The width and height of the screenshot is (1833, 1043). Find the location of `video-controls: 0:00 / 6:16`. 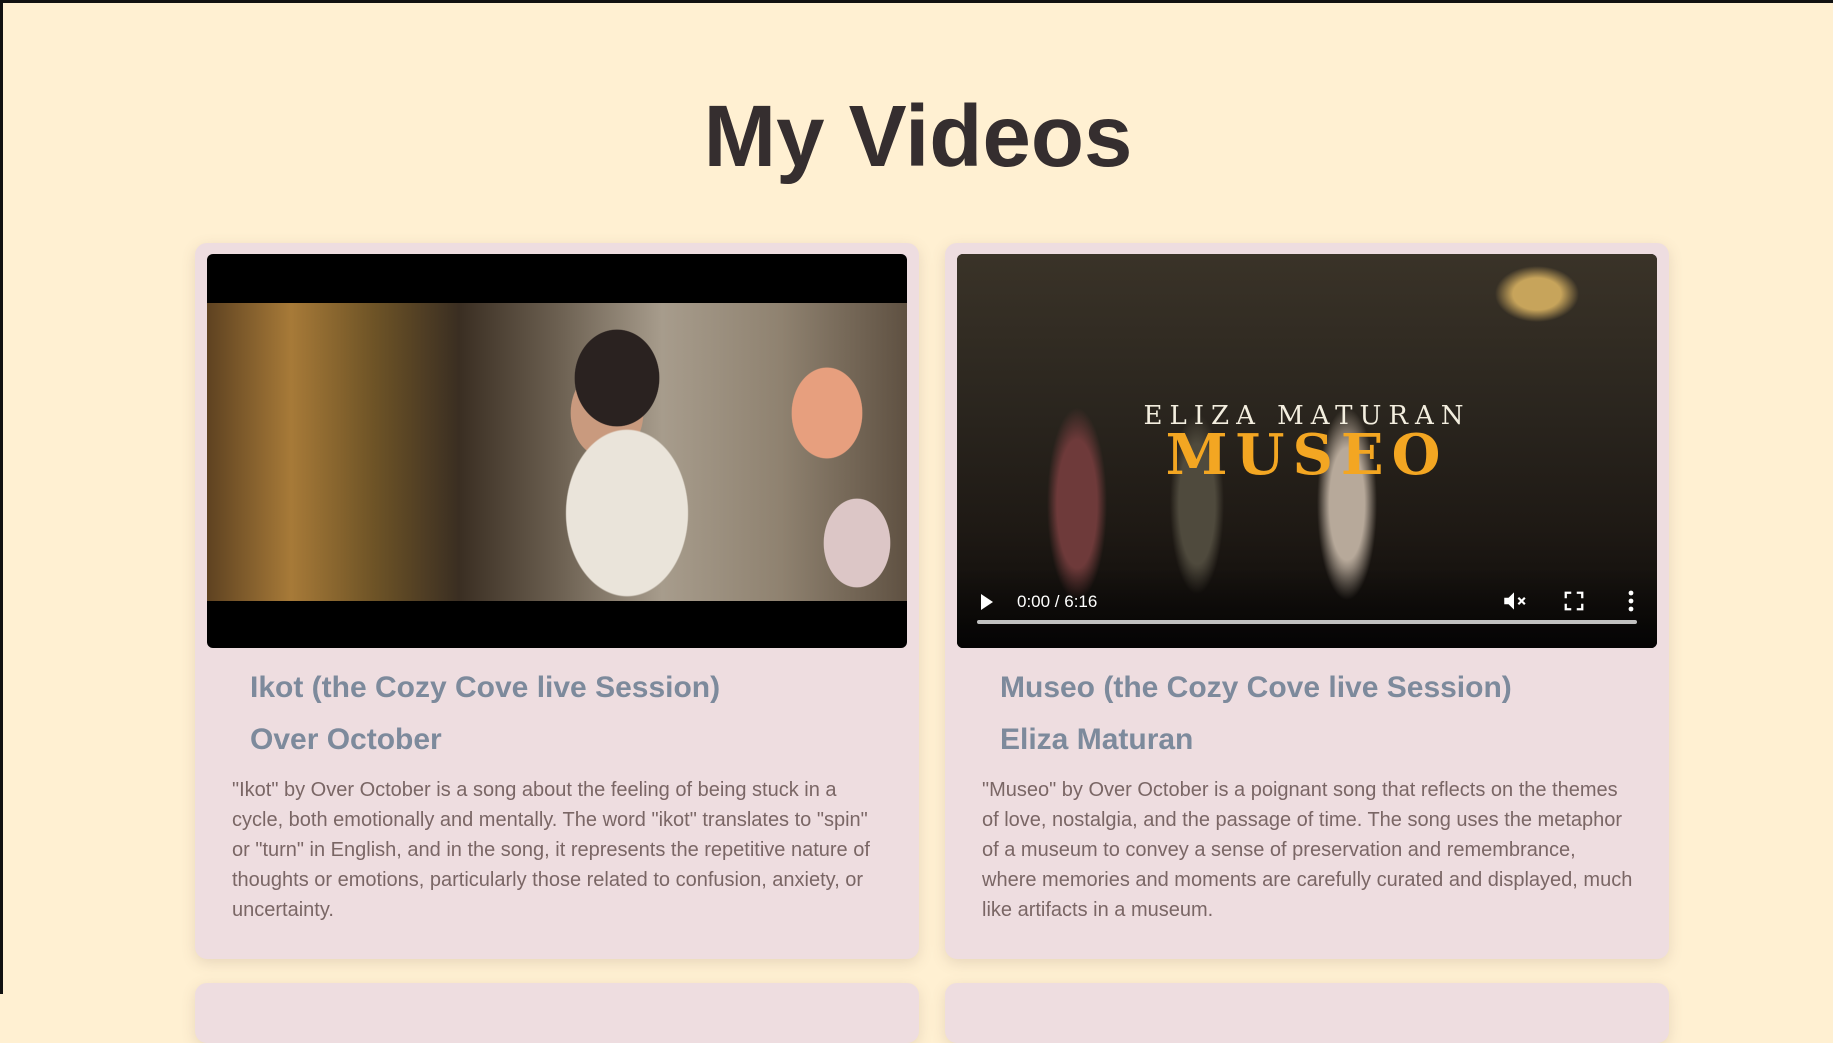

video-controls: 0:00 / 6:16 is located at coordinates (1307, 608).